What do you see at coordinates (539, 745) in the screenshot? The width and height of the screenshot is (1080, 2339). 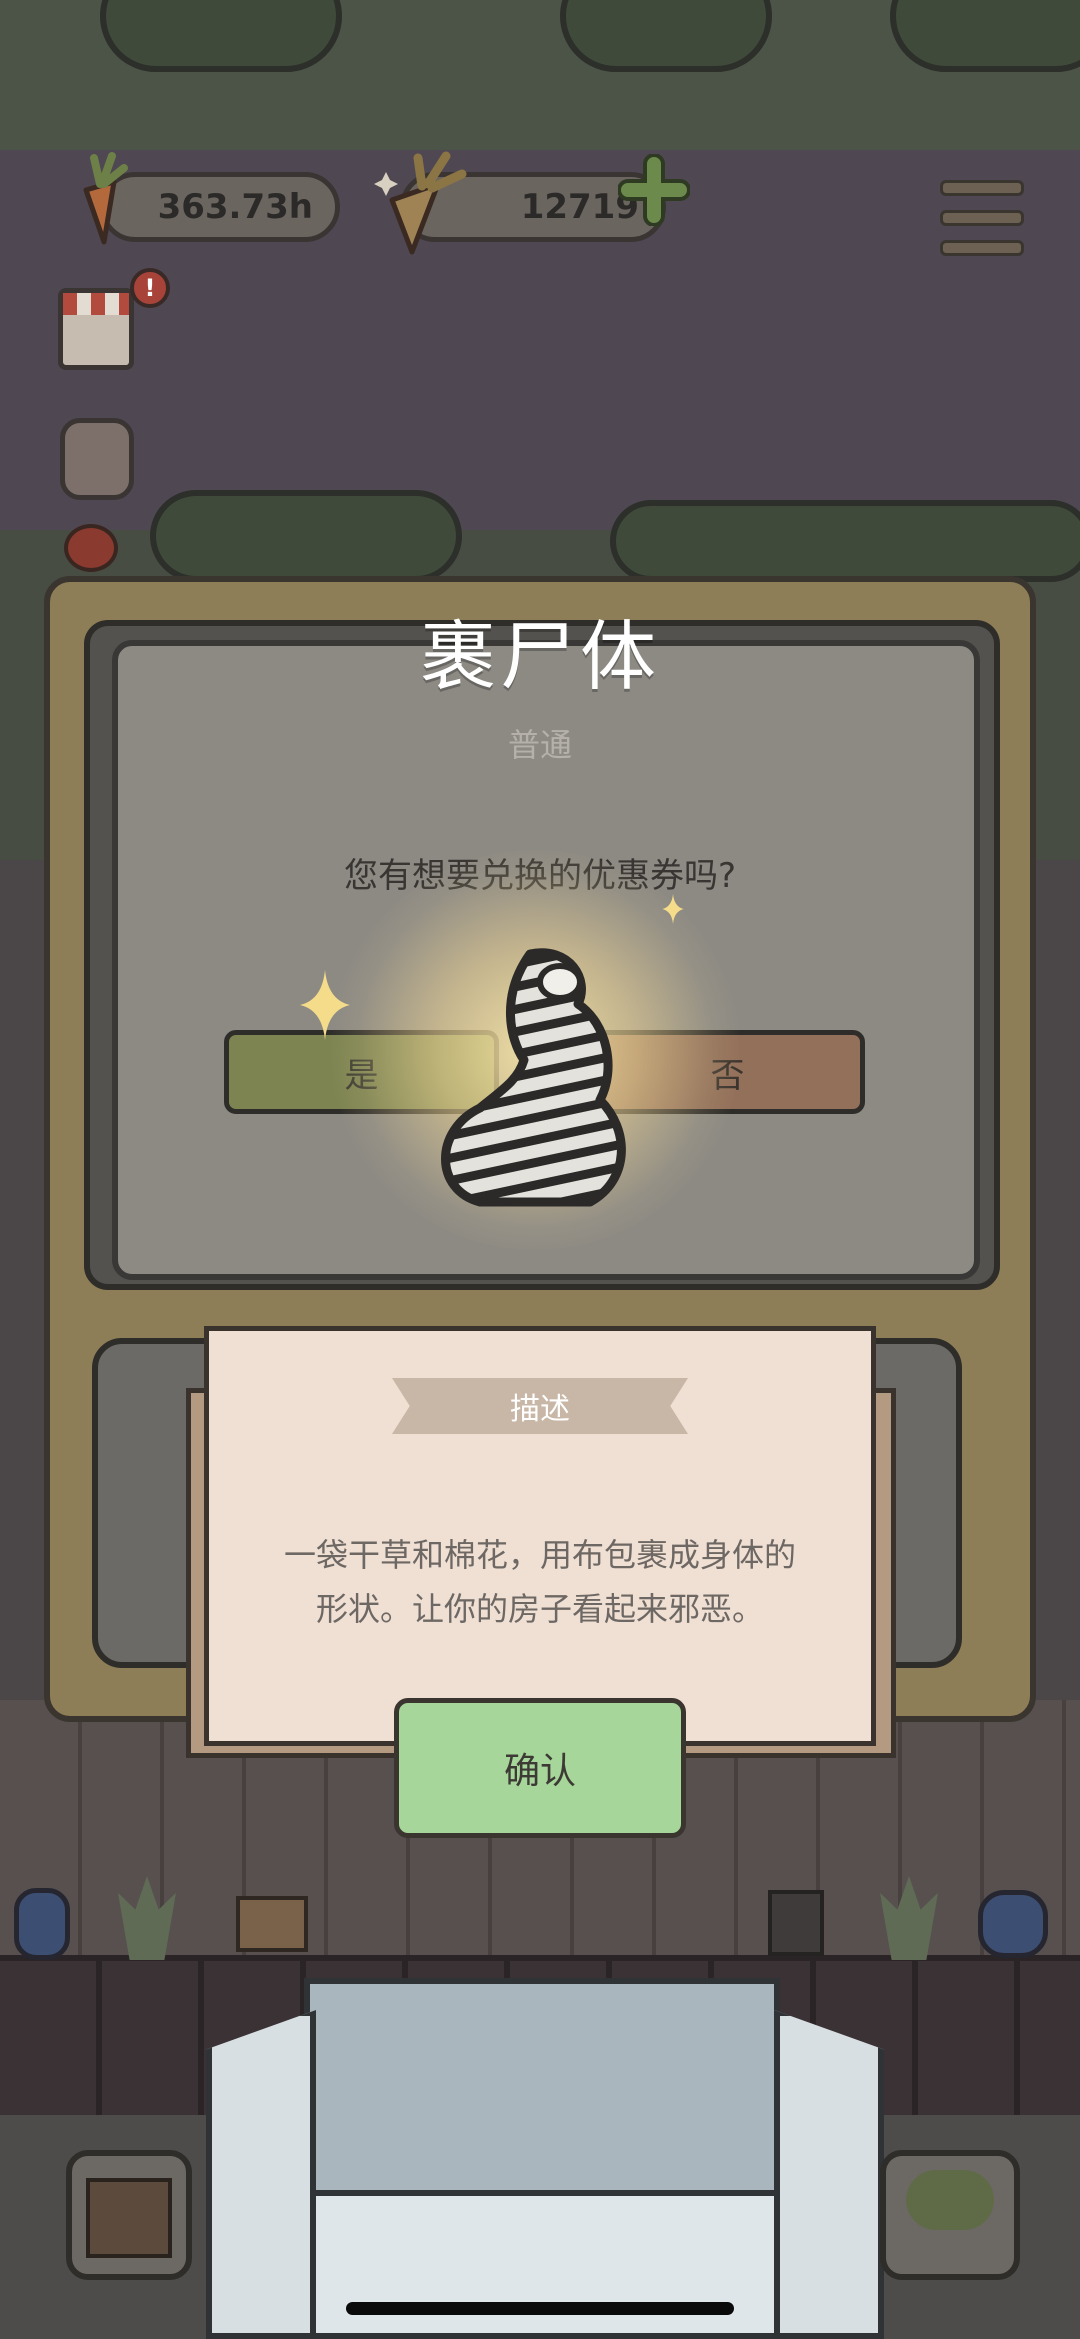 I see `item-rarity: 普通` at bounding box center [539, 745].